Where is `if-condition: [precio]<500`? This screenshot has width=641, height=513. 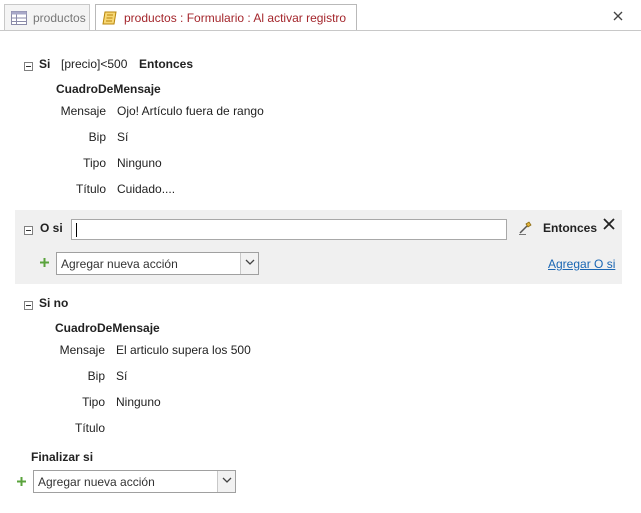
if-condition: [precio]<500 is located at coordinates (94, 64).